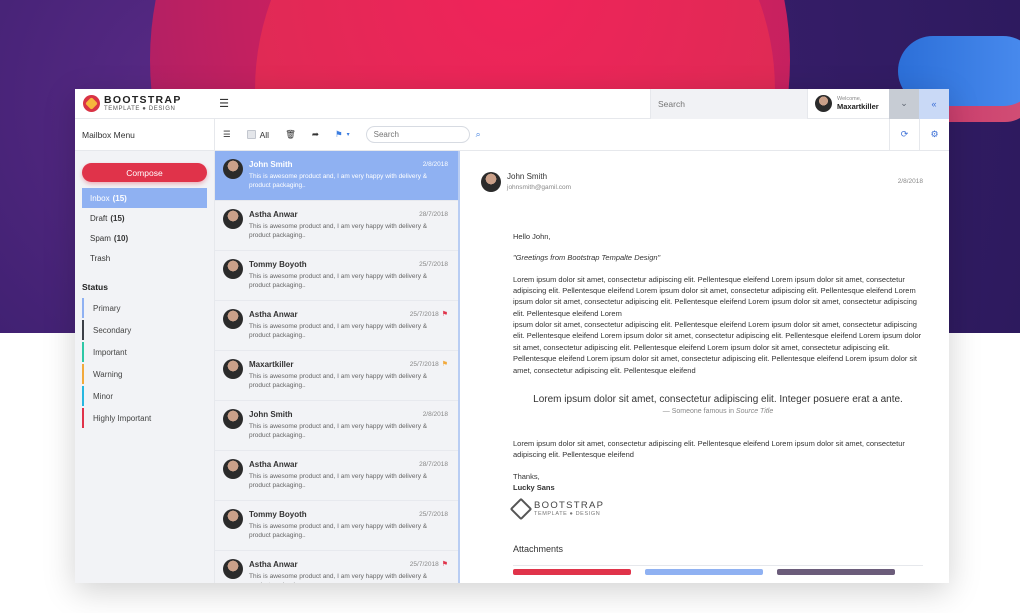 This screenshot has height=613, width=1020. I want to click on global-search-input, so click(728, 103).